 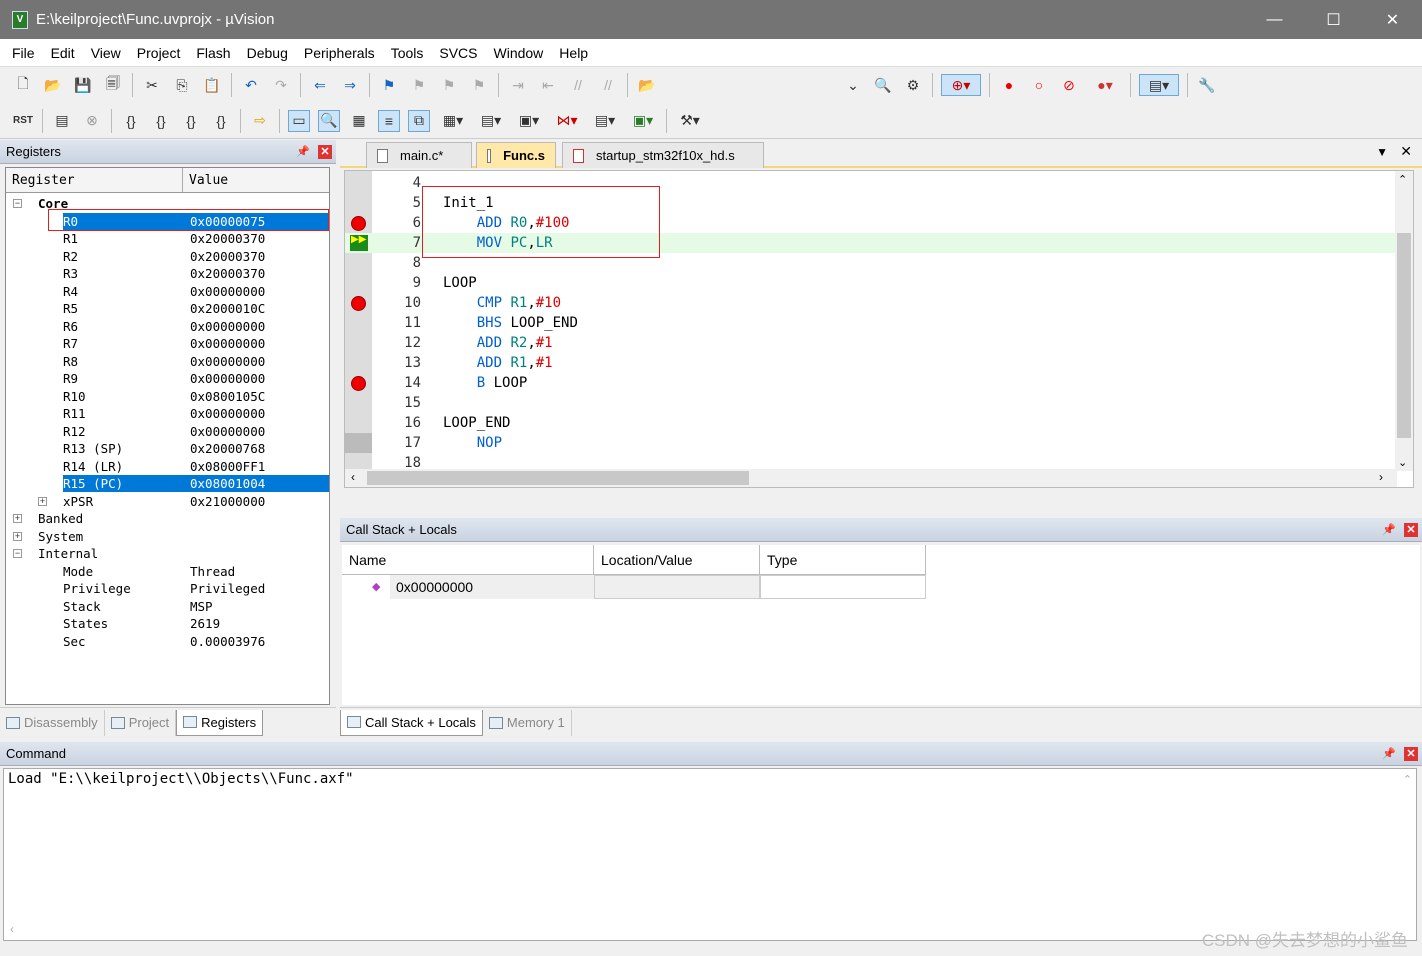 What do you see at coordinates (62, 121) in the screenshot?
I see `run-icon: ▤` at bounding box center [62, 121].